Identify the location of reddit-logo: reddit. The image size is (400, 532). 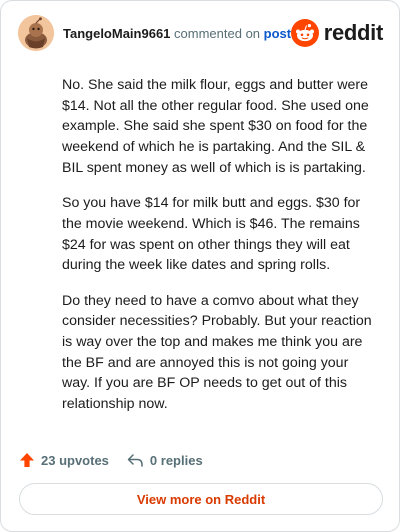
(337, 33).